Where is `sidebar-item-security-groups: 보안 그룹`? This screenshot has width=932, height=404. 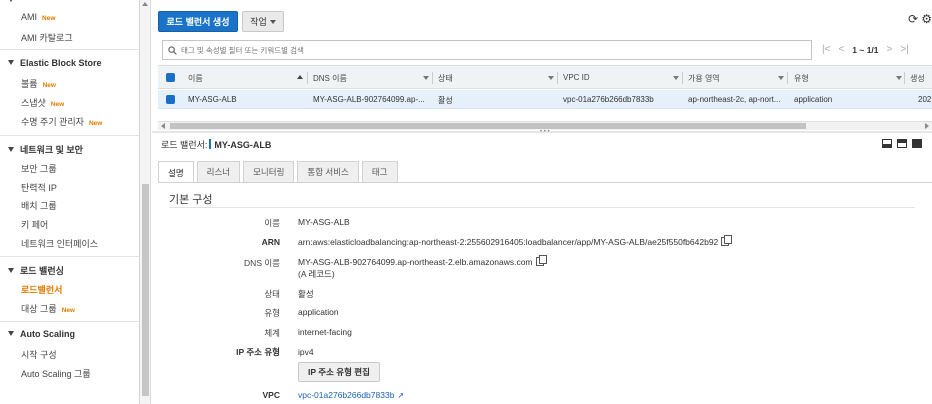 sidebar-item-security-groups: 보안 그룹 is located at coordinates (39, 168).